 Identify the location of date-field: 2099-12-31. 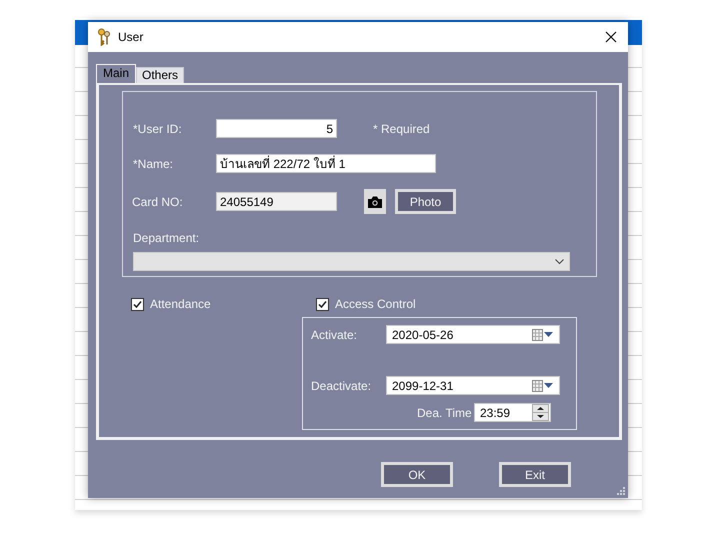
(473, 385).